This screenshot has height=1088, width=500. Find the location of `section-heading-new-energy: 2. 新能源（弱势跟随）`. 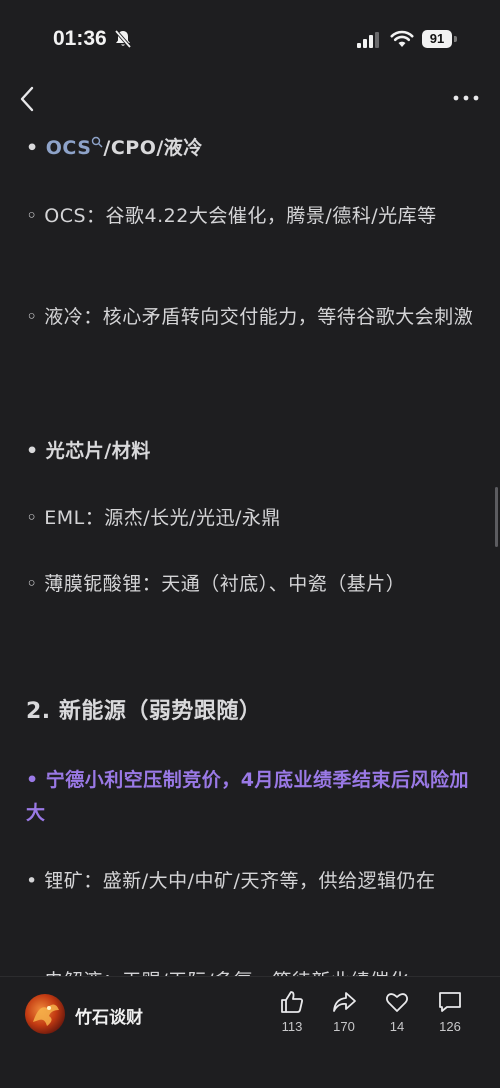

section-heading-new-energy: 2. 新能源（弱势跟随） is located at coordinates (144, 711).